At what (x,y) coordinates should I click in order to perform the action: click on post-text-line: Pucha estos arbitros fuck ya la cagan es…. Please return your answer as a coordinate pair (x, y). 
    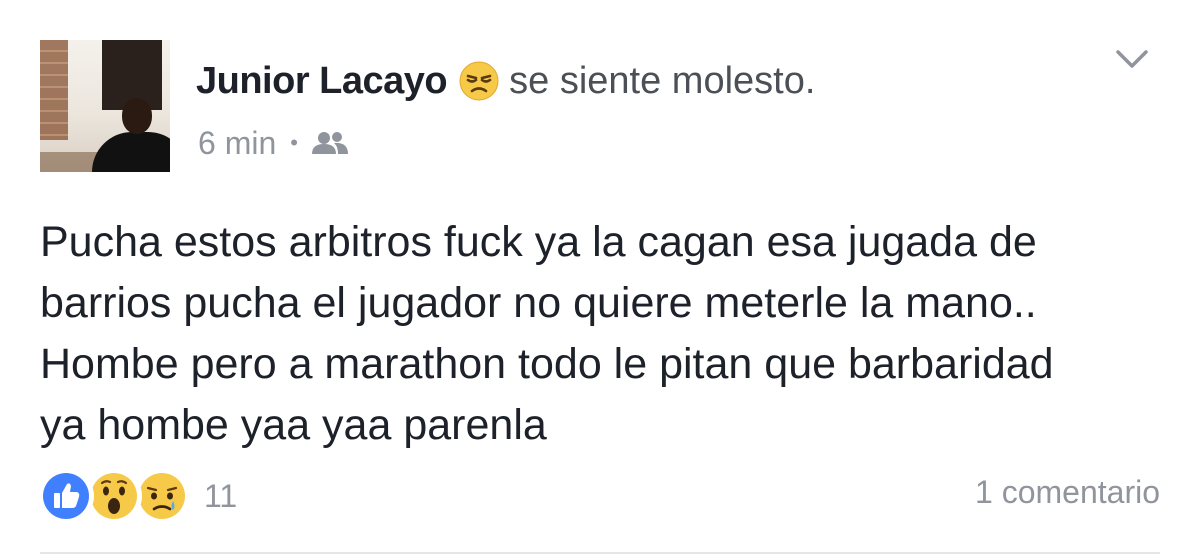
    Looking at the image, I should click on (538, 242).